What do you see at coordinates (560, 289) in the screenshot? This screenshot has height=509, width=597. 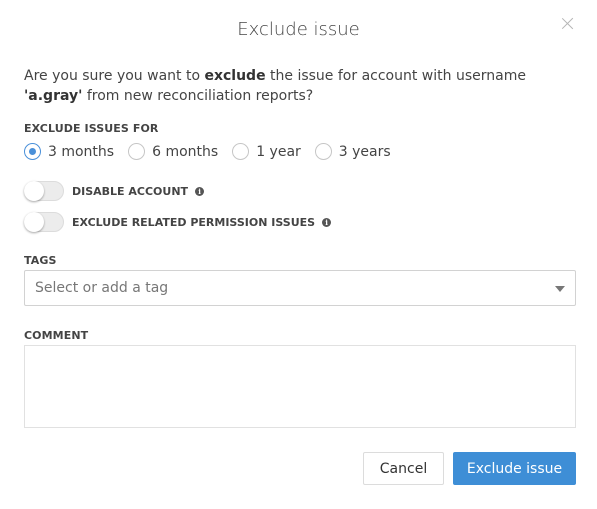 I see `chevron-down-icon` at bounding box center [560, 289].